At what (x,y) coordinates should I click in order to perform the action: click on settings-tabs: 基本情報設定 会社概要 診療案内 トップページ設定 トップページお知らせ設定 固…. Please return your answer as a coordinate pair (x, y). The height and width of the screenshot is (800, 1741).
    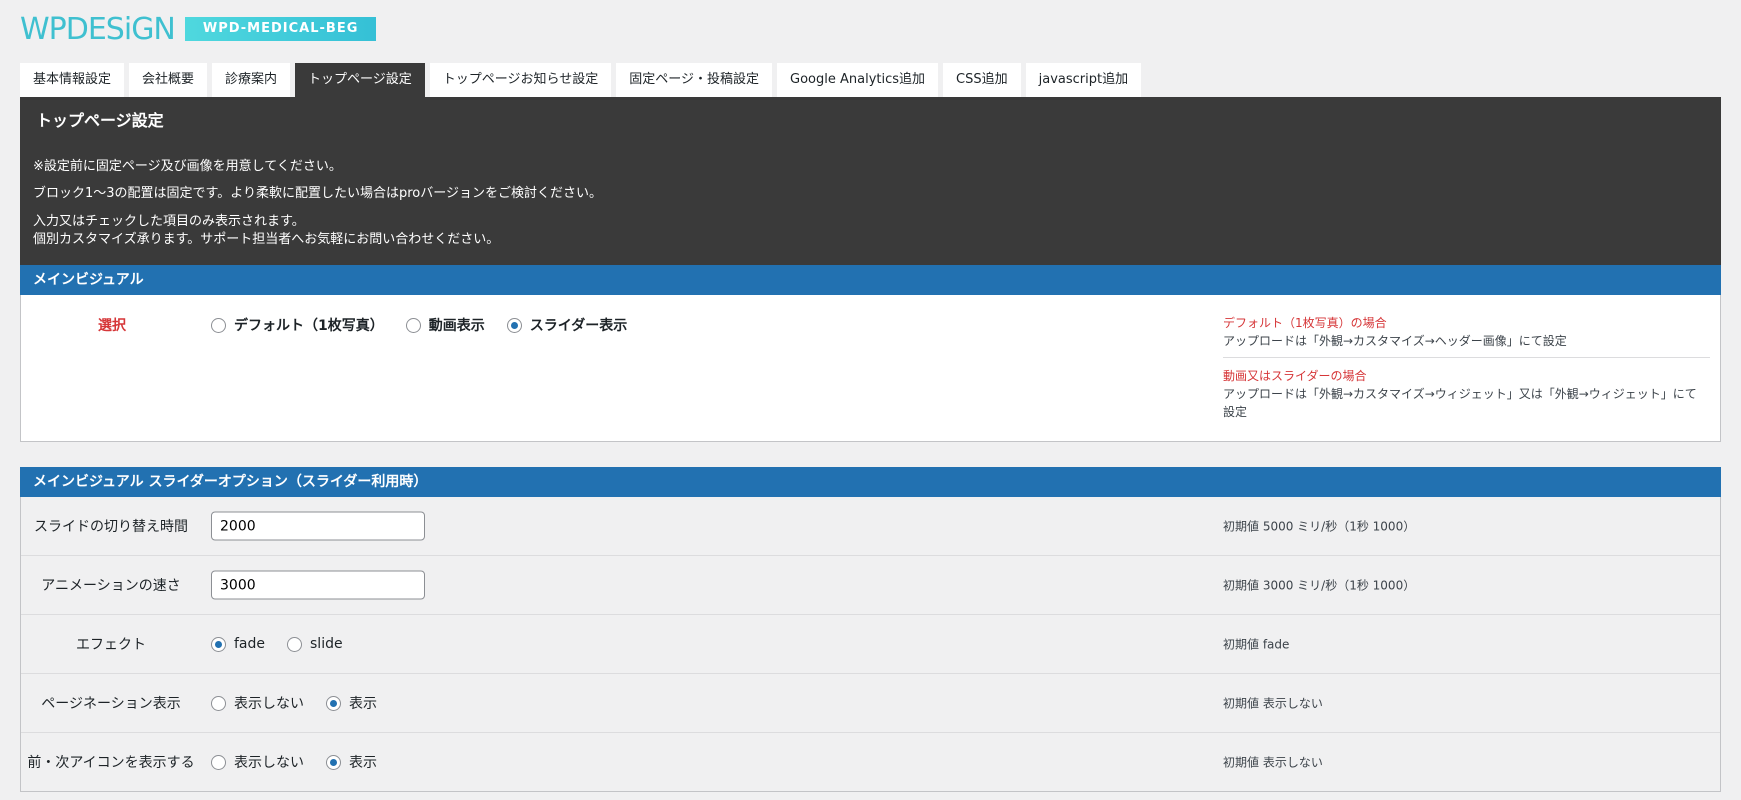
    Looking at the image, I should click on (583, 80).